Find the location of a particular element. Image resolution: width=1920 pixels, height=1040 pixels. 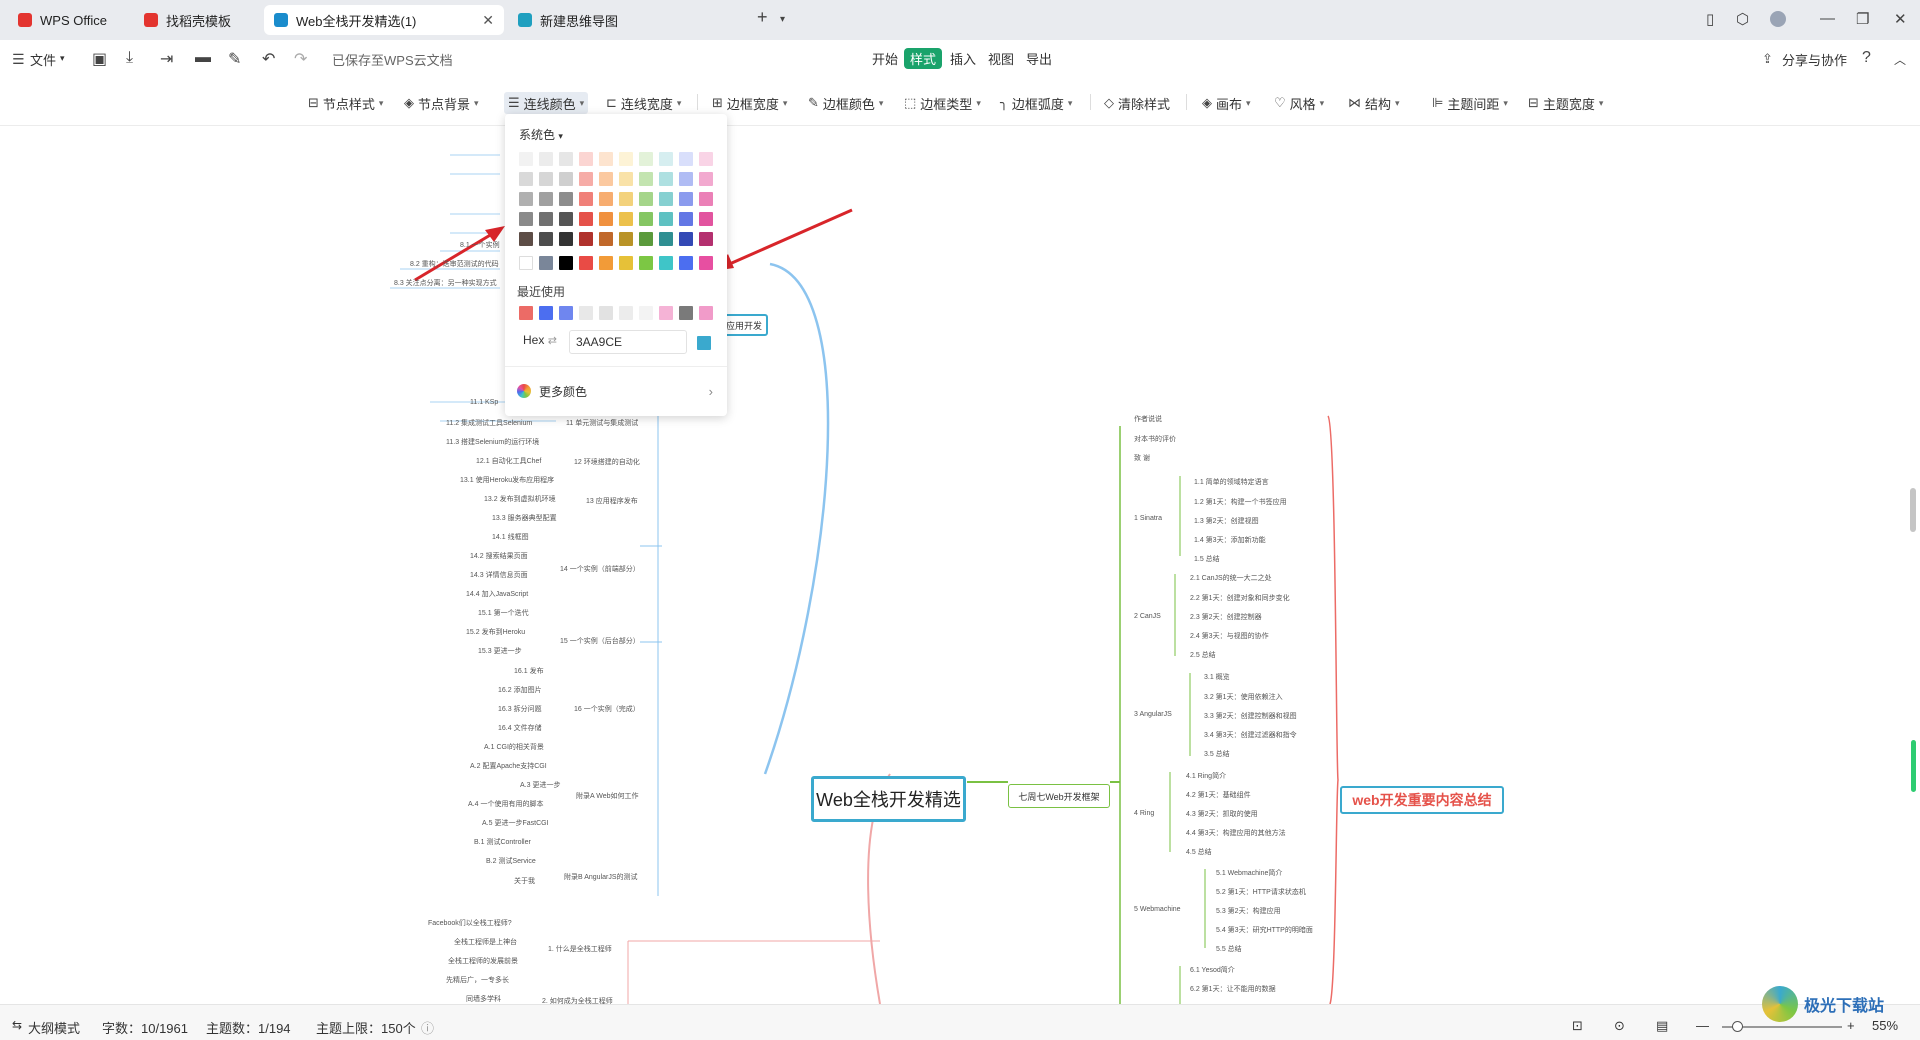

subtopic-node: 11.2 集成测试工具Selenium is located at coordinates (489, 423).